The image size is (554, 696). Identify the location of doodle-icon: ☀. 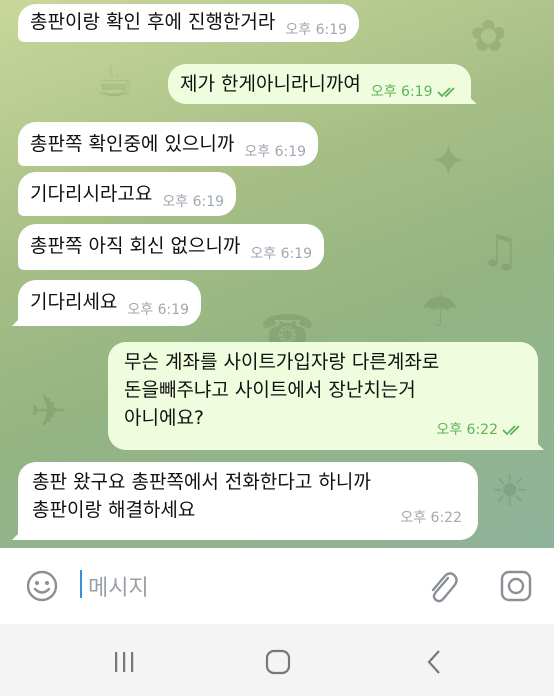
(510, 491).